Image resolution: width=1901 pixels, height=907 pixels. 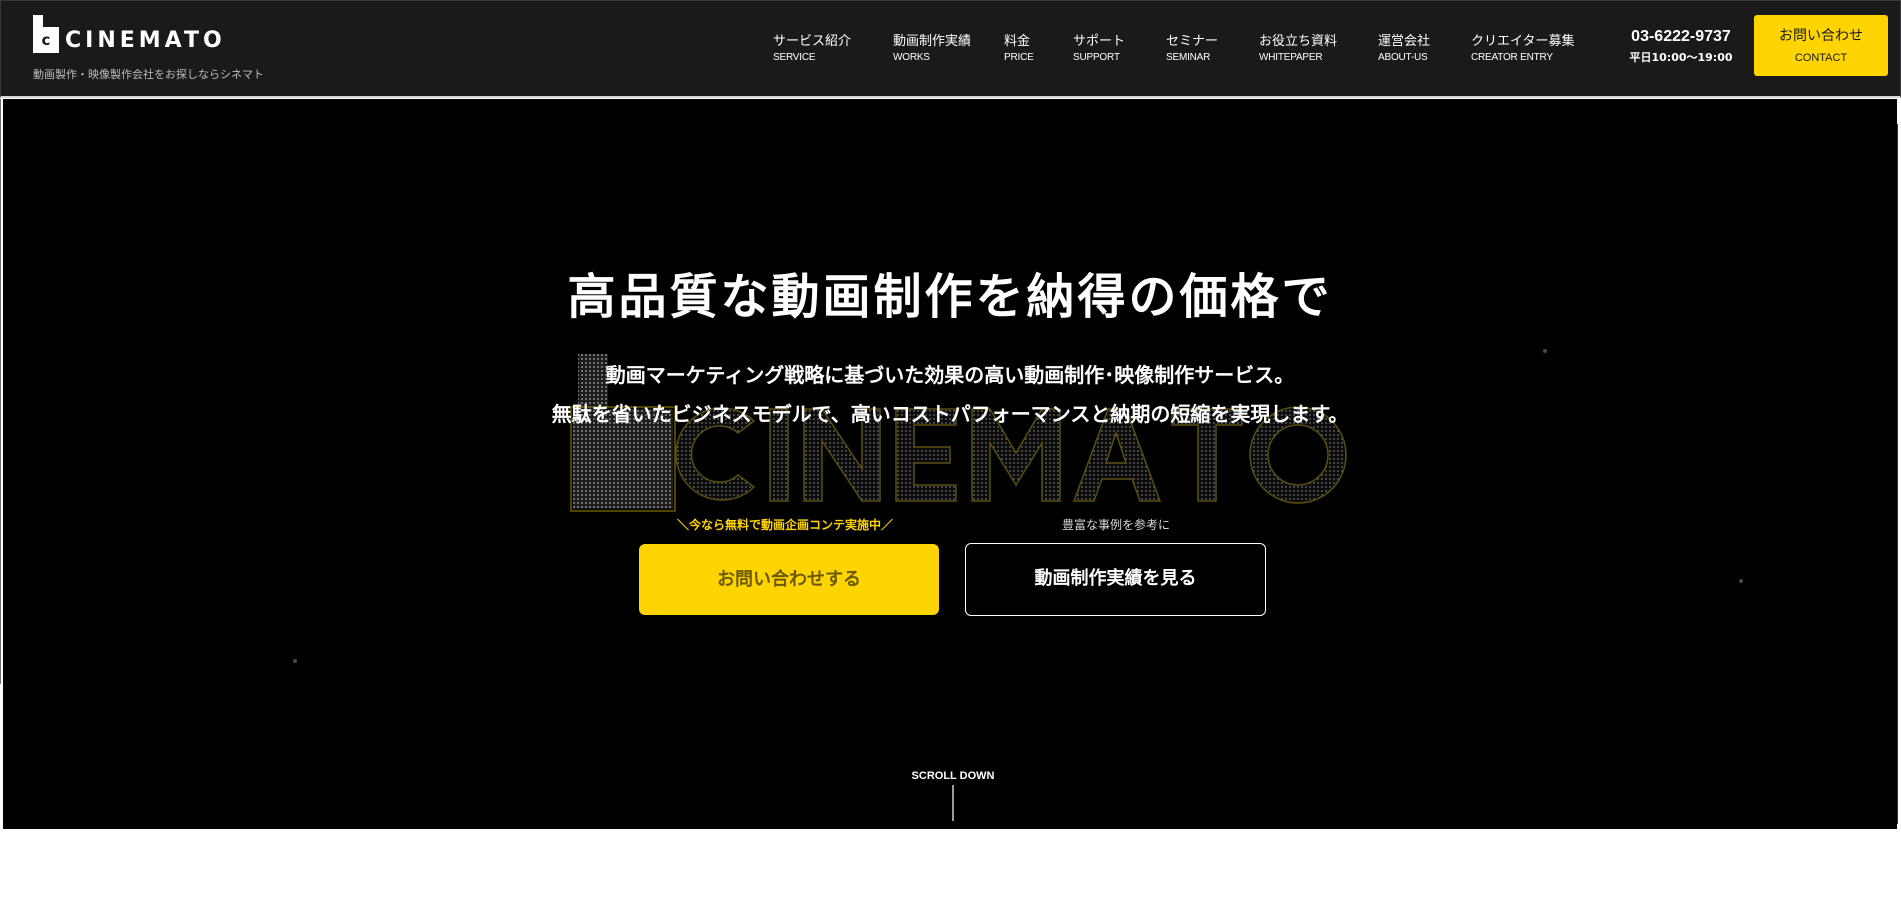 What do you see at coordinates (1403, 57) in the screenshot?
I see `nav-item-sublabel: ABOUT-US` at bounding box center [1403, 57].